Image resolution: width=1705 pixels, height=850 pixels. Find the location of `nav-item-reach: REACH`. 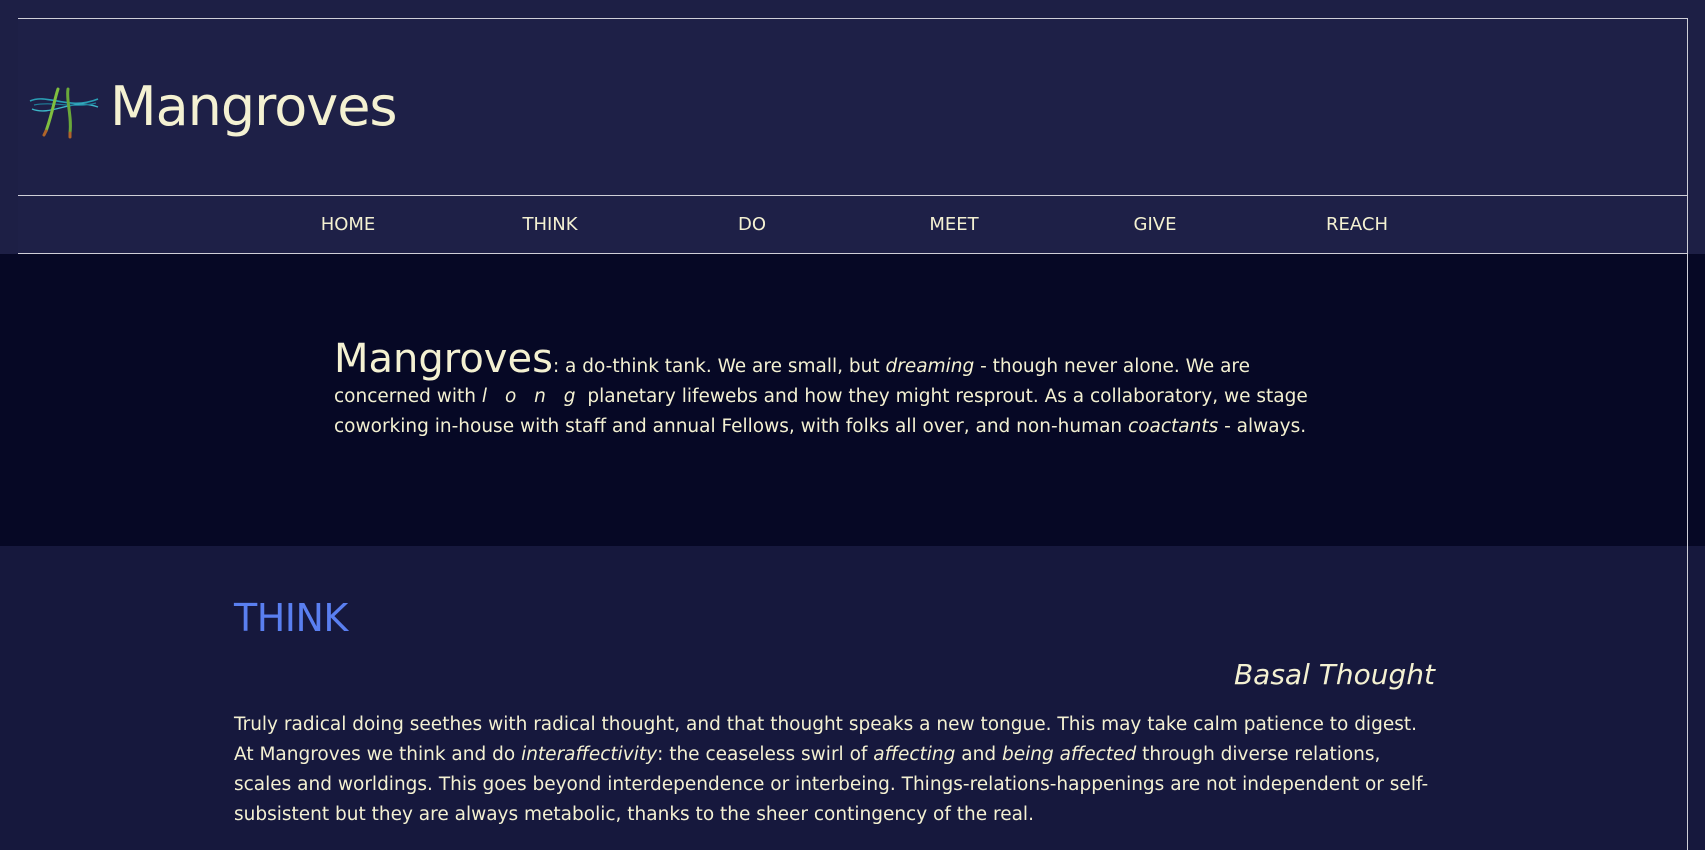

nav-item-reach: REACH is located at coordinates (1357, 225).